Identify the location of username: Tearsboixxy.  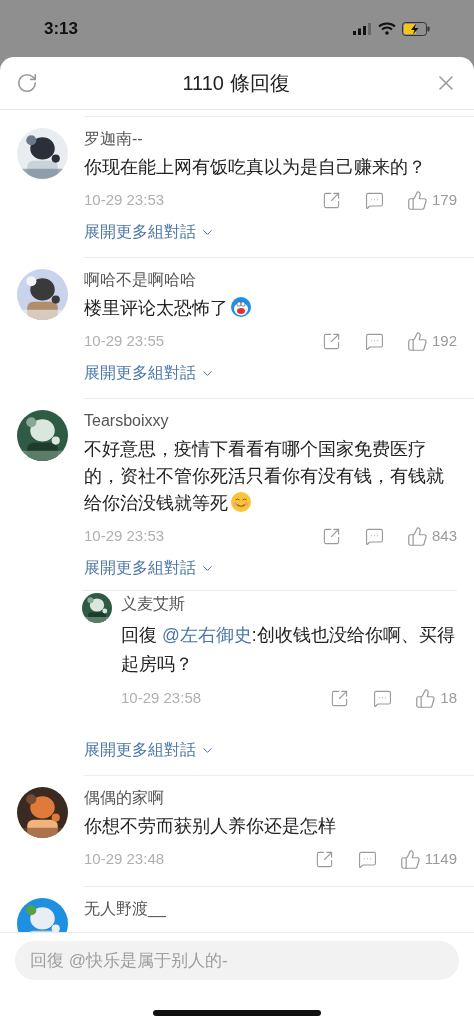
(127, 421).